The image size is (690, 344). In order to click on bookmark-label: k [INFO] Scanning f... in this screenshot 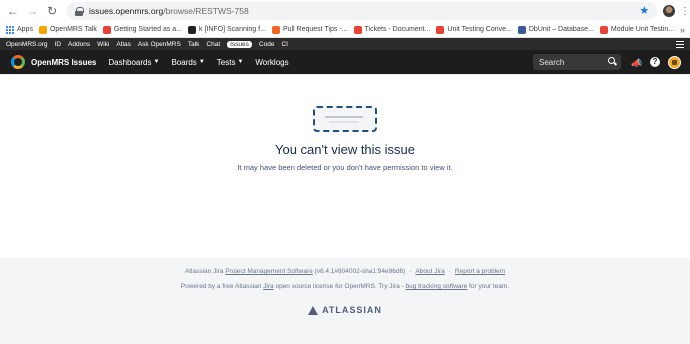, I will do `click(232, 29)`.